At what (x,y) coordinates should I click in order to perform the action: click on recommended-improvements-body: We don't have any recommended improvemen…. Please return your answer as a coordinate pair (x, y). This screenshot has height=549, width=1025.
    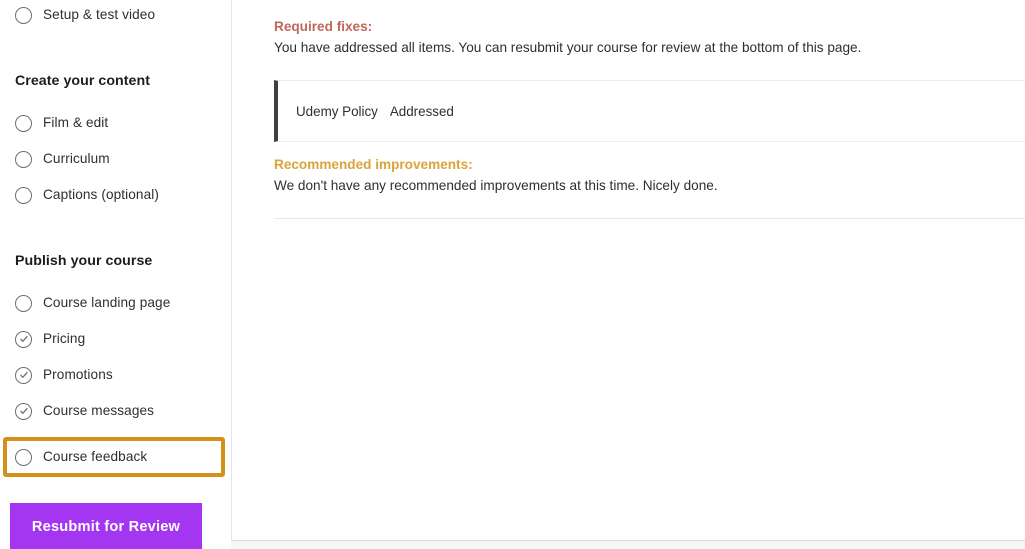
    Looking at the image, I should click on (496, 186).